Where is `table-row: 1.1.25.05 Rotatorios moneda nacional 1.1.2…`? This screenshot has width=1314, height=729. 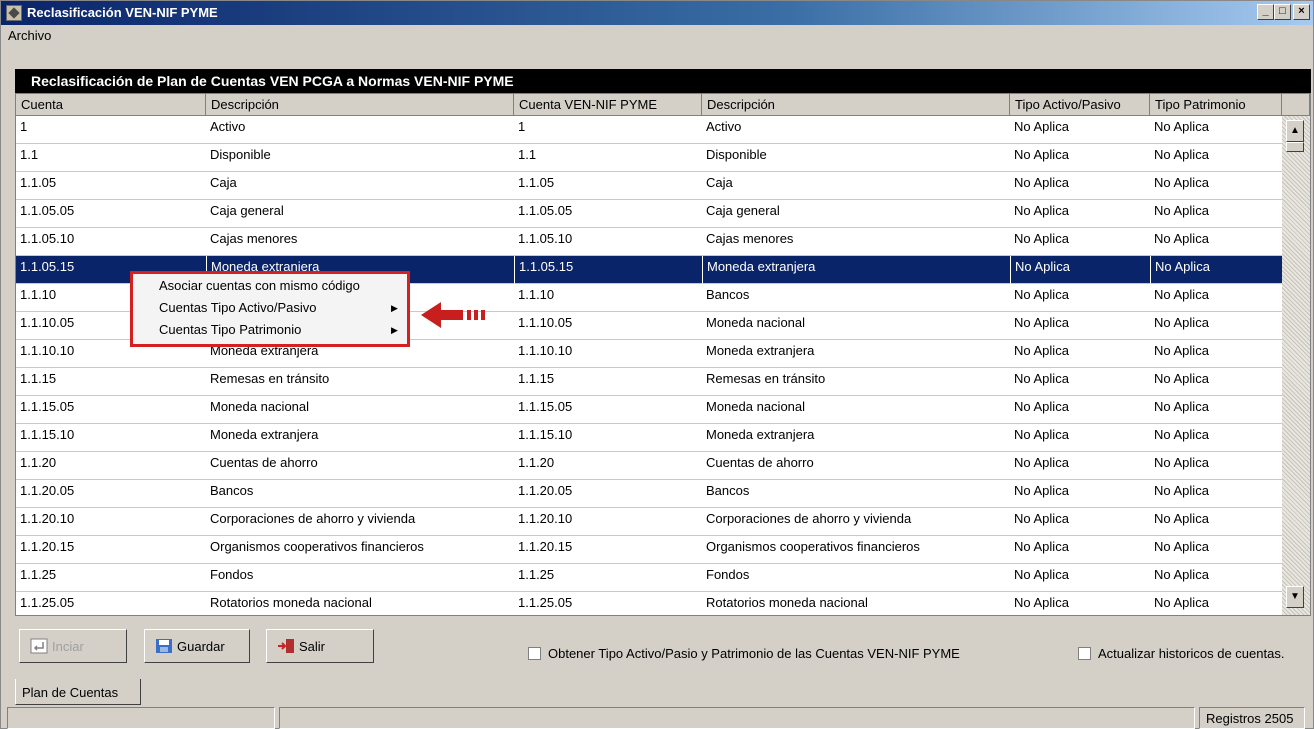 table-row: 1.1.25.05 Rotatorios moneda nacional 1.1.2… is located at coordinates (649, 603).